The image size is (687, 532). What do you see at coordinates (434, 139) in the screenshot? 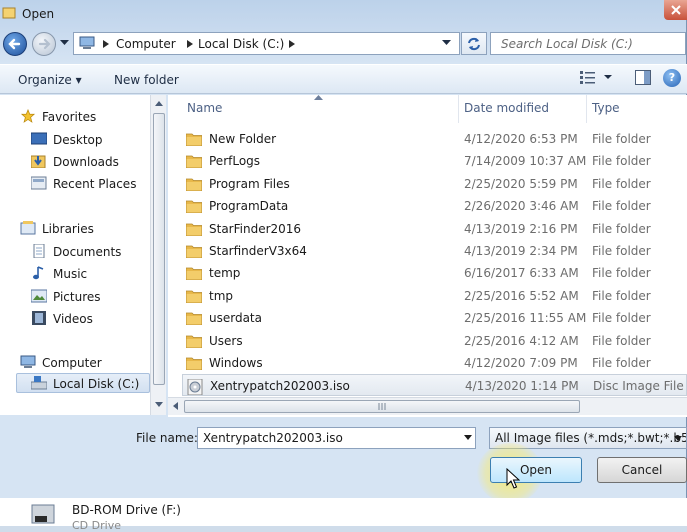
I see `file-row: New Folder 4/12/2020 6:53 PM File folder` at bounding box center [434, 139].